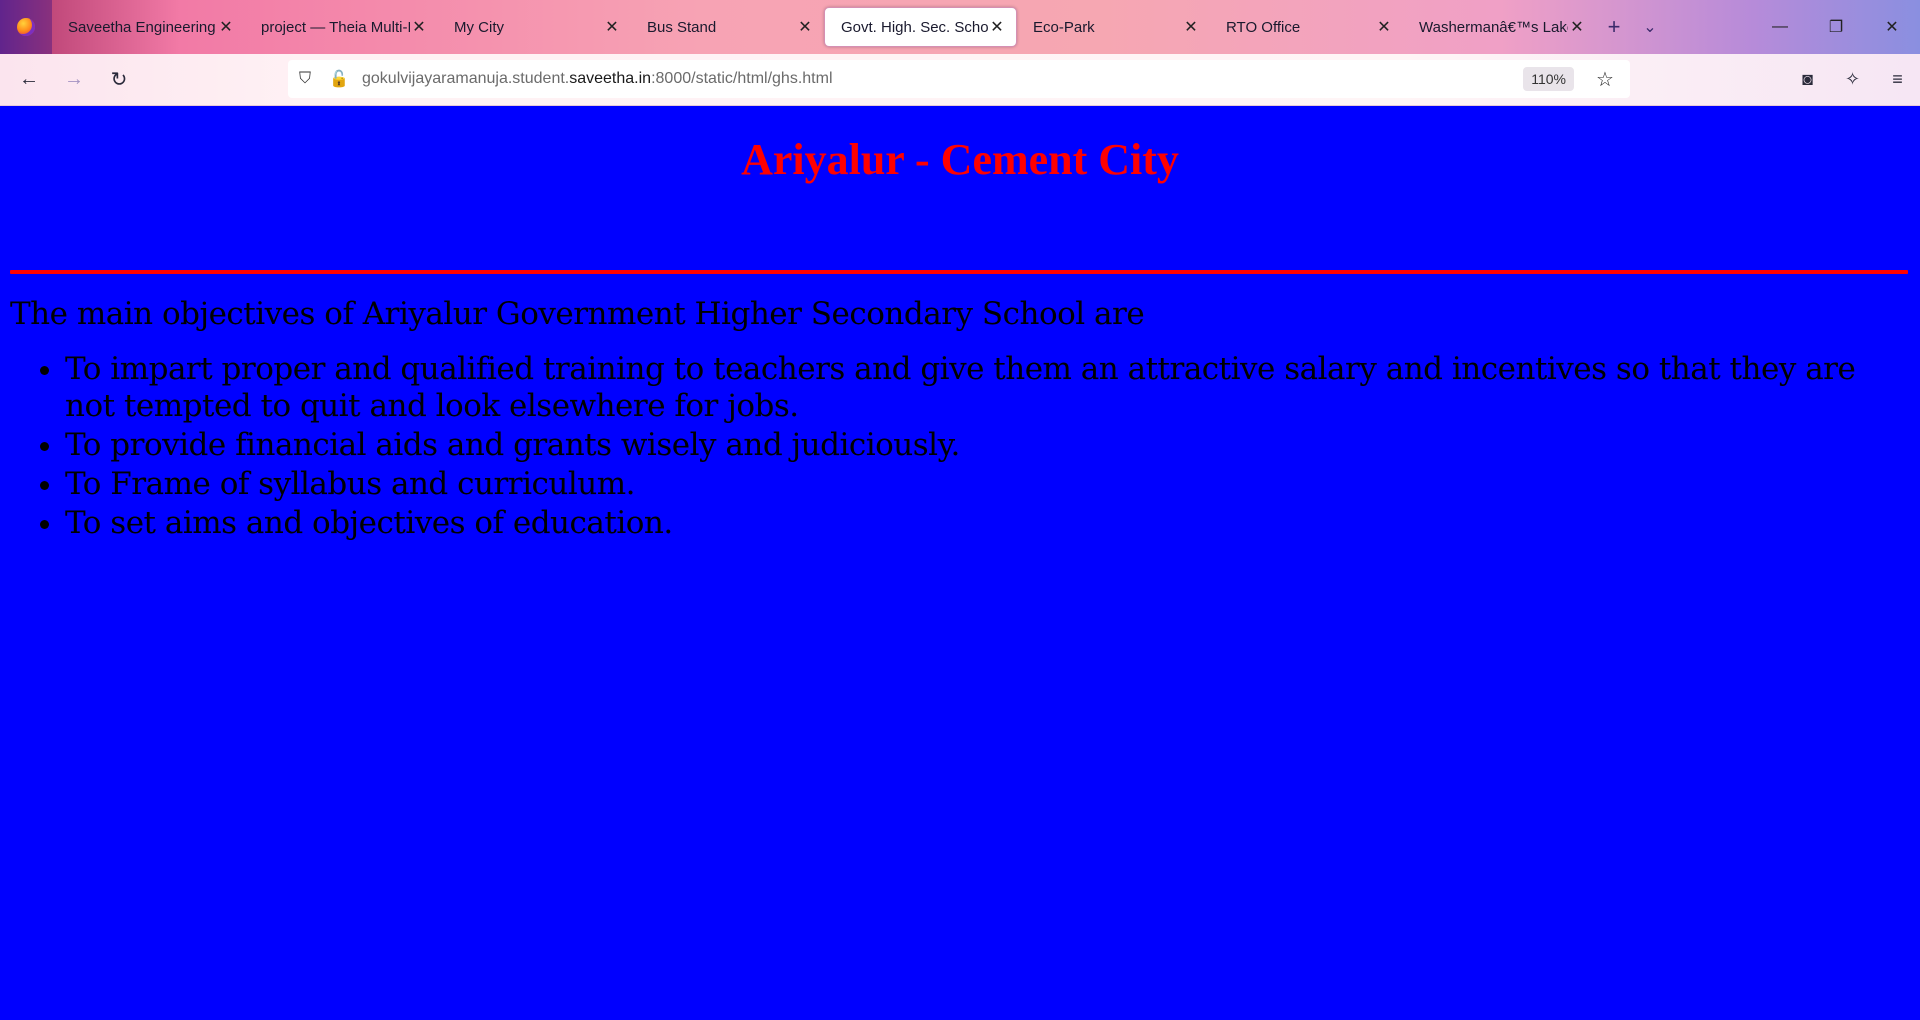 Image resolution: width=1920 pixels, height=1020 pixels. Describe the element at coordinates (335, 27) in the screenshot. I see `tab-title: project — Theia Multi-Language` at that location.